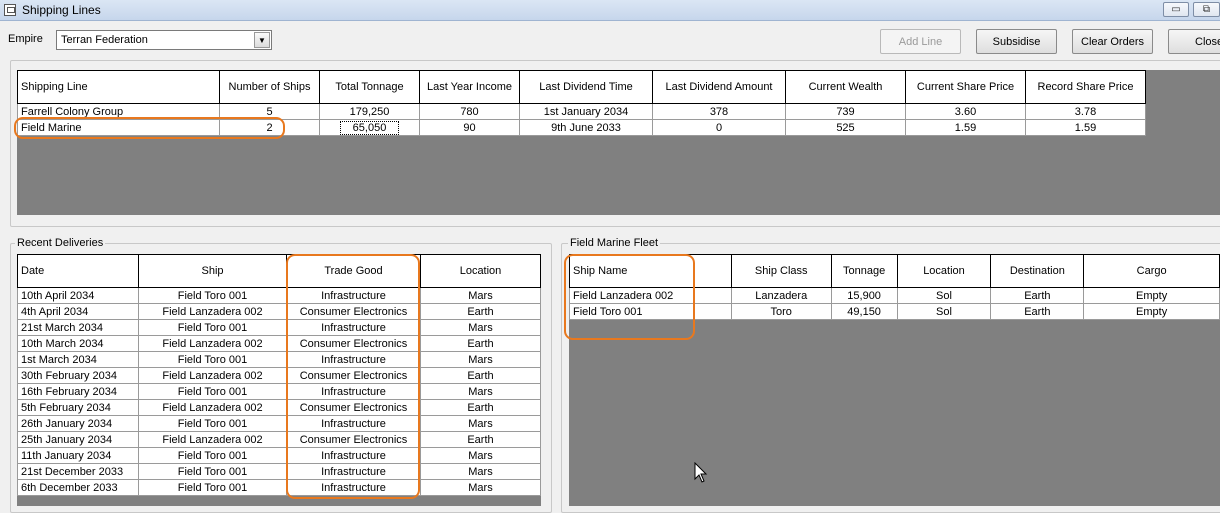  What do you see at coordinates (369, 127) in the screenshot?
I see `table-cell-focused: 65,050` at bounding box center [369, 127].